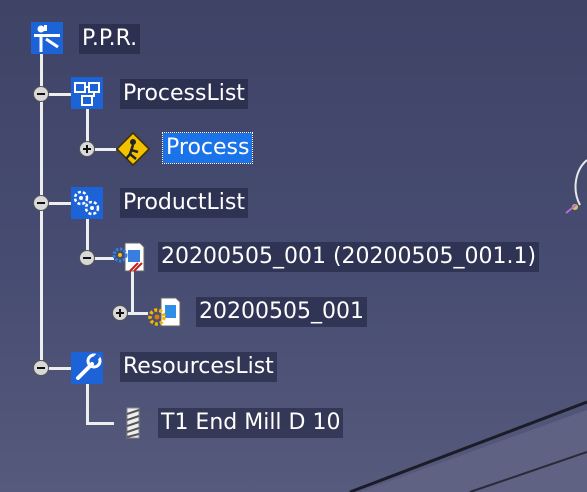 The width and height of the screenshot is (587, 492). Describe the element at coordinates (473, 451) in the screenshot. I see `part-geometry-face` at that location.